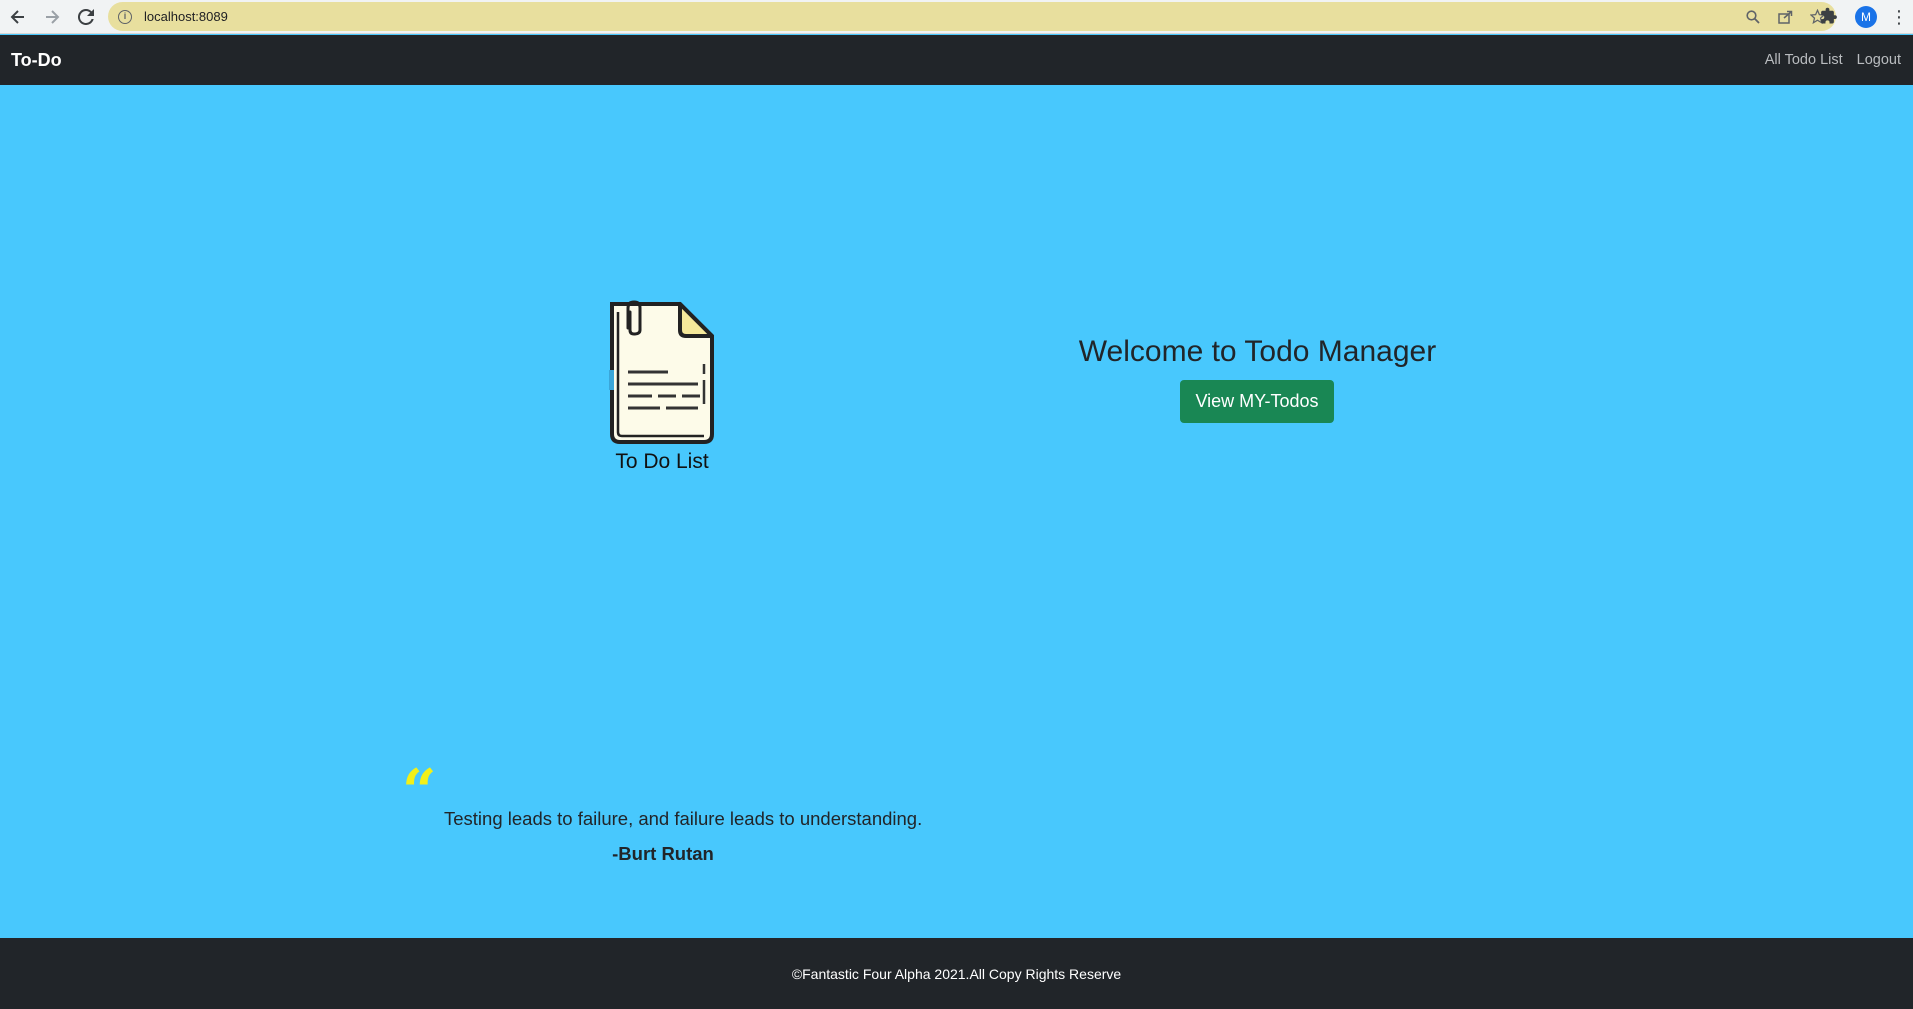  Describe the element at coordinates (1899, 17) in the screenshot. I see `kebab-menu-icon: ⋮` at that location.